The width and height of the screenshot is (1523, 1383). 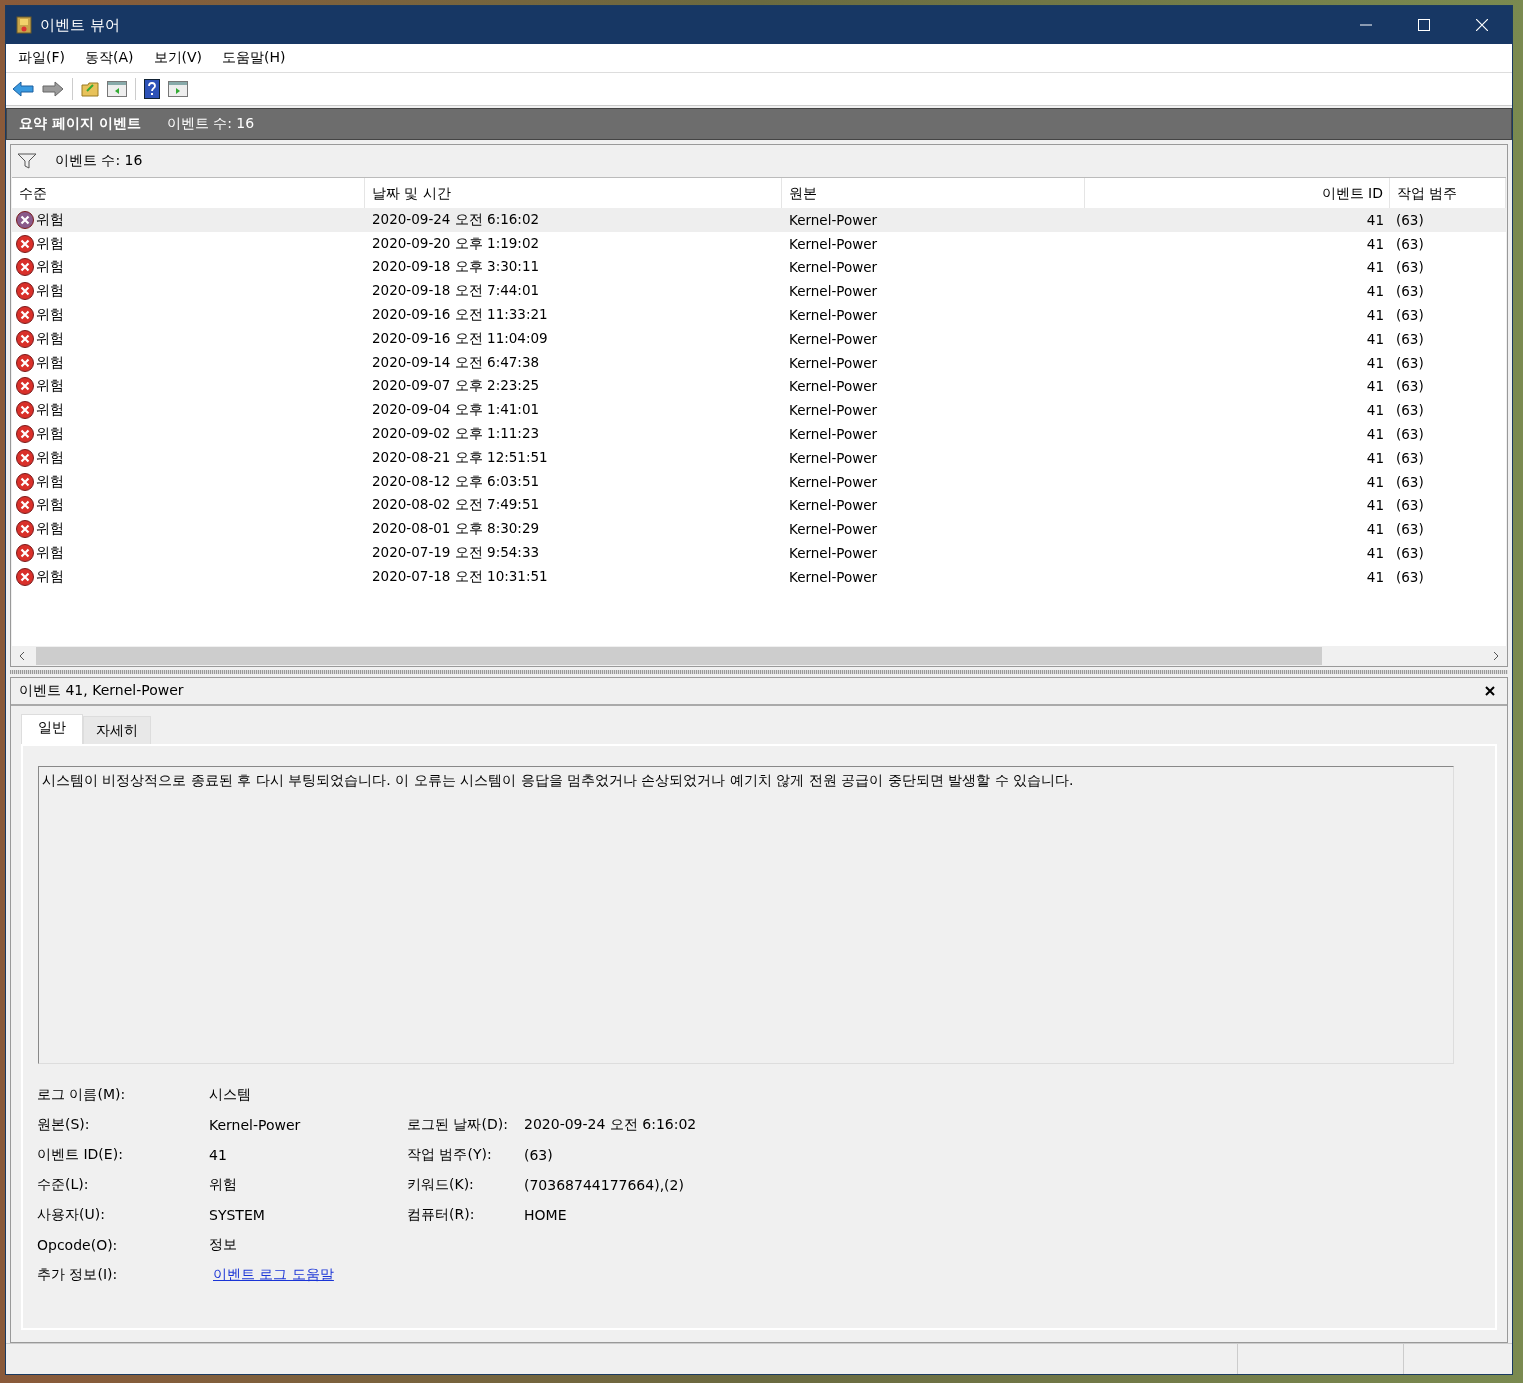 I want to click on event-title: 이벤트 41, Kernel-Power, so click(x=101, y=691).